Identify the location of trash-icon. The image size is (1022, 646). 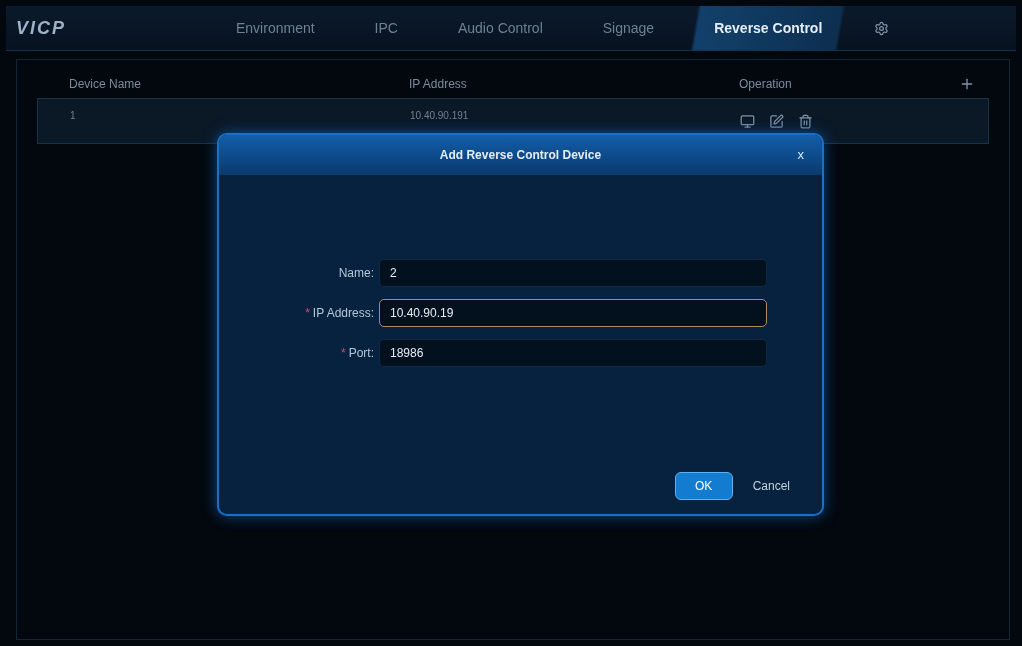
(805, 121).